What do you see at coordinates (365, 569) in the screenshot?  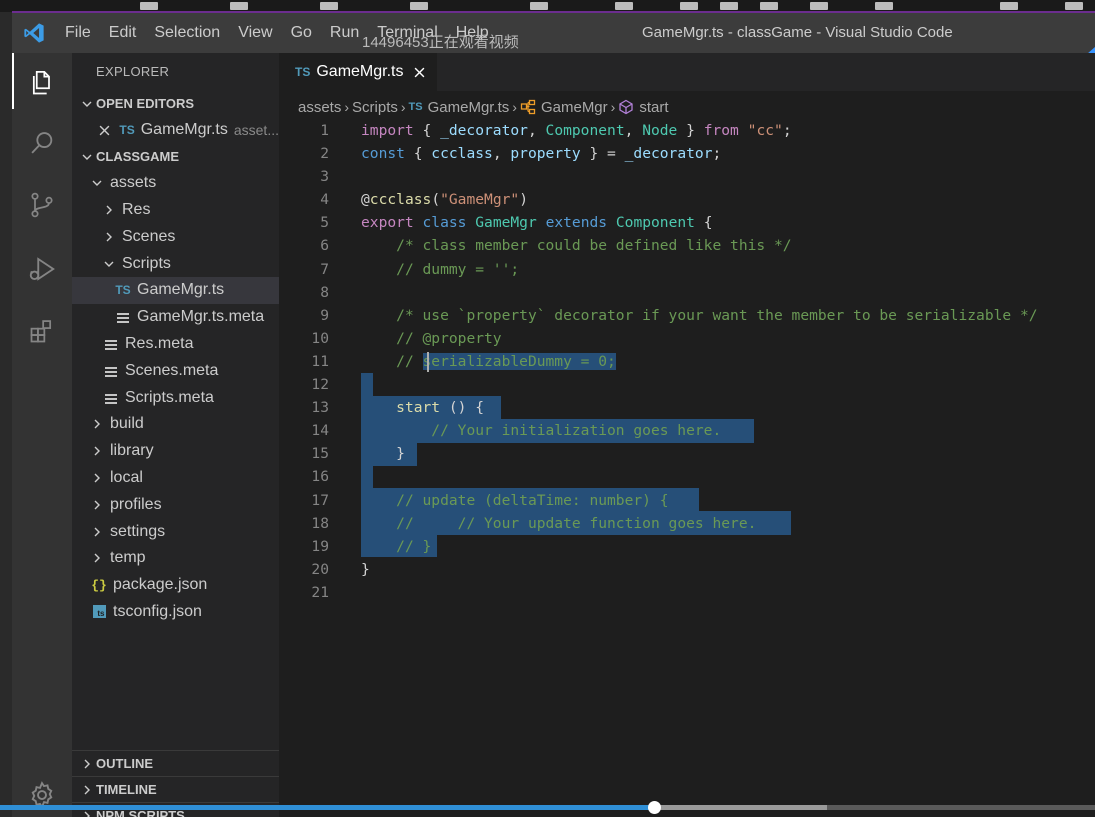 I see `code-text: }` at bounding box center [365, 569].